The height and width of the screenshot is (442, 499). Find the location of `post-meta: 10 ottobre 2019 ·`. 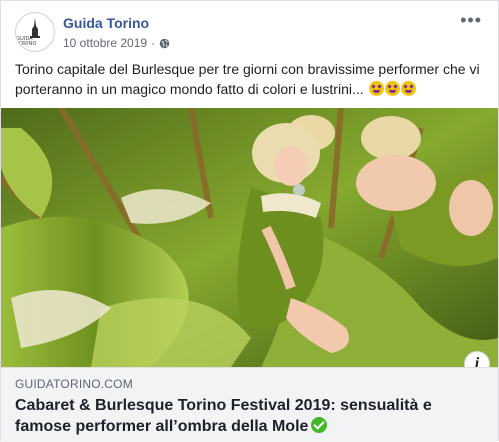

post-meta: 10 ottobre 2019 · is located at coordinates (116, 43).